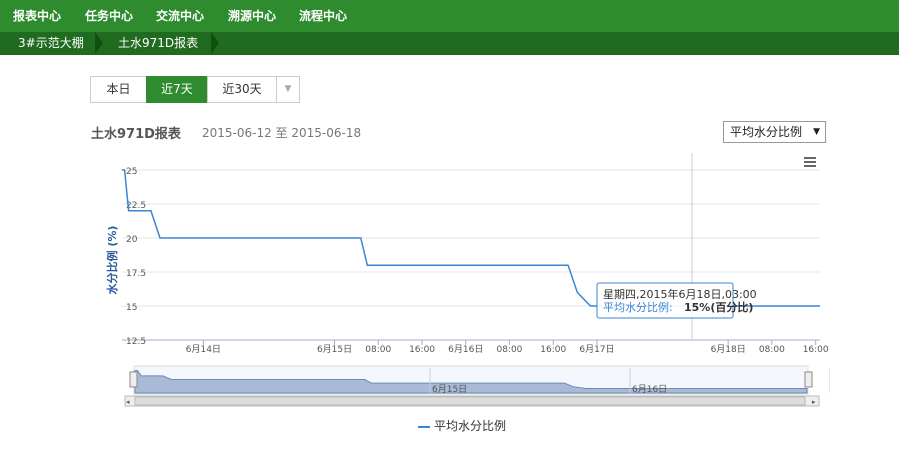 The image size is (899, 465). I want to click on range-7-days-button: 近7天, so click(177, 89).